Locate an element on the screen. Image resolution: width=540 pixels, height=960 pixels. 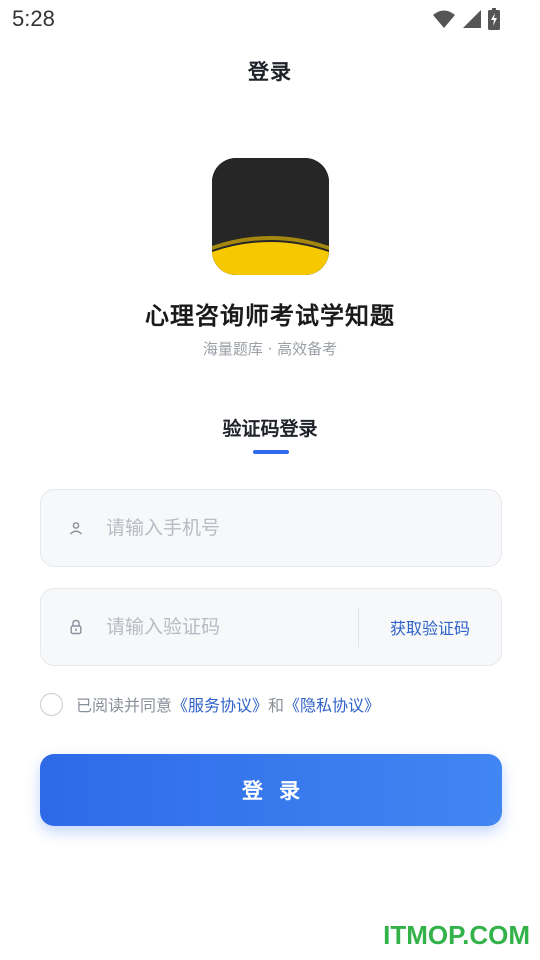
wifi-icon is located at coordinates (444, 19).